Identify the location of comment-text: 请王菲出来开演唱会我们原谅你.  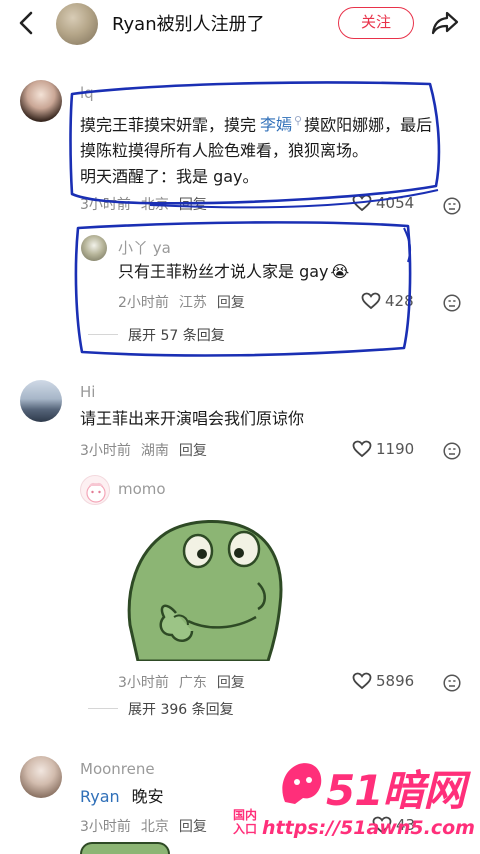
(192, 418).